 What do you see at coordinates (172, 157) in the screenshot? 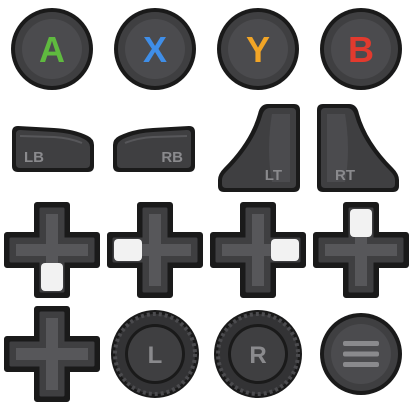
I see `right-bumper-label: RB` at bounding box center [172, 157].